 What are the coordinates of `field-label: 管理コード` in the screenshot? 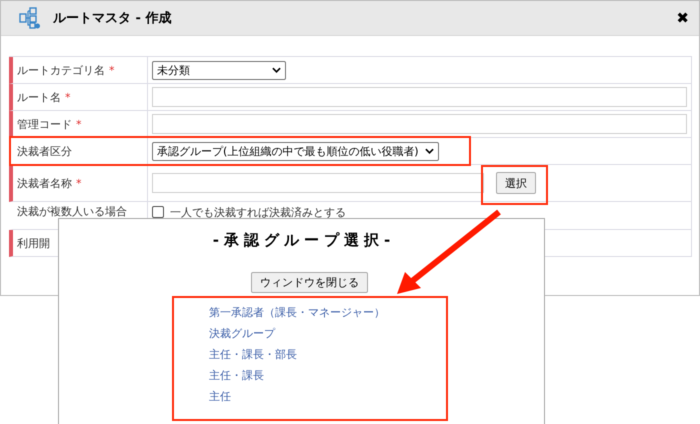 It's located at (44, 124).